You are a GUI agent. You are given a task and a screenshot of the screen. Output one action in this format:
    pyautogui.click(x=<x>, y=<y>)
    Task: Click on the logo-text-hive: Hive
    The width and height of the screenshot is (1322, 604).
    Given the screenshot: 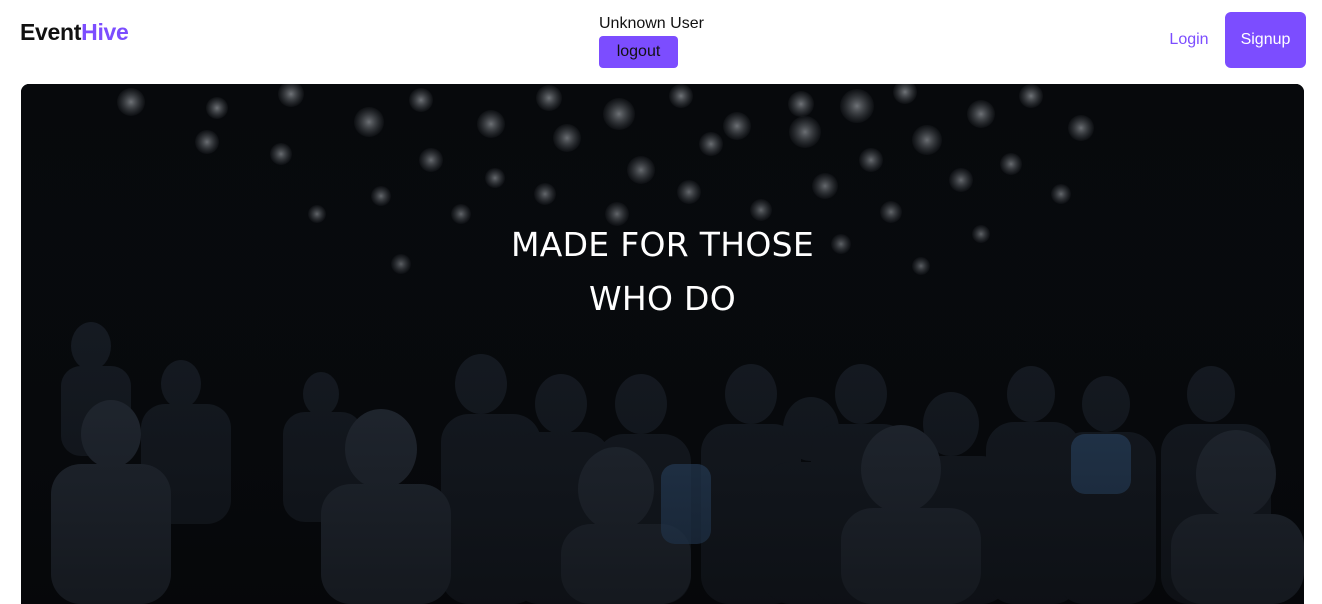 What is the action you would take?
    pyautogui.click(x=105, y=32)
    